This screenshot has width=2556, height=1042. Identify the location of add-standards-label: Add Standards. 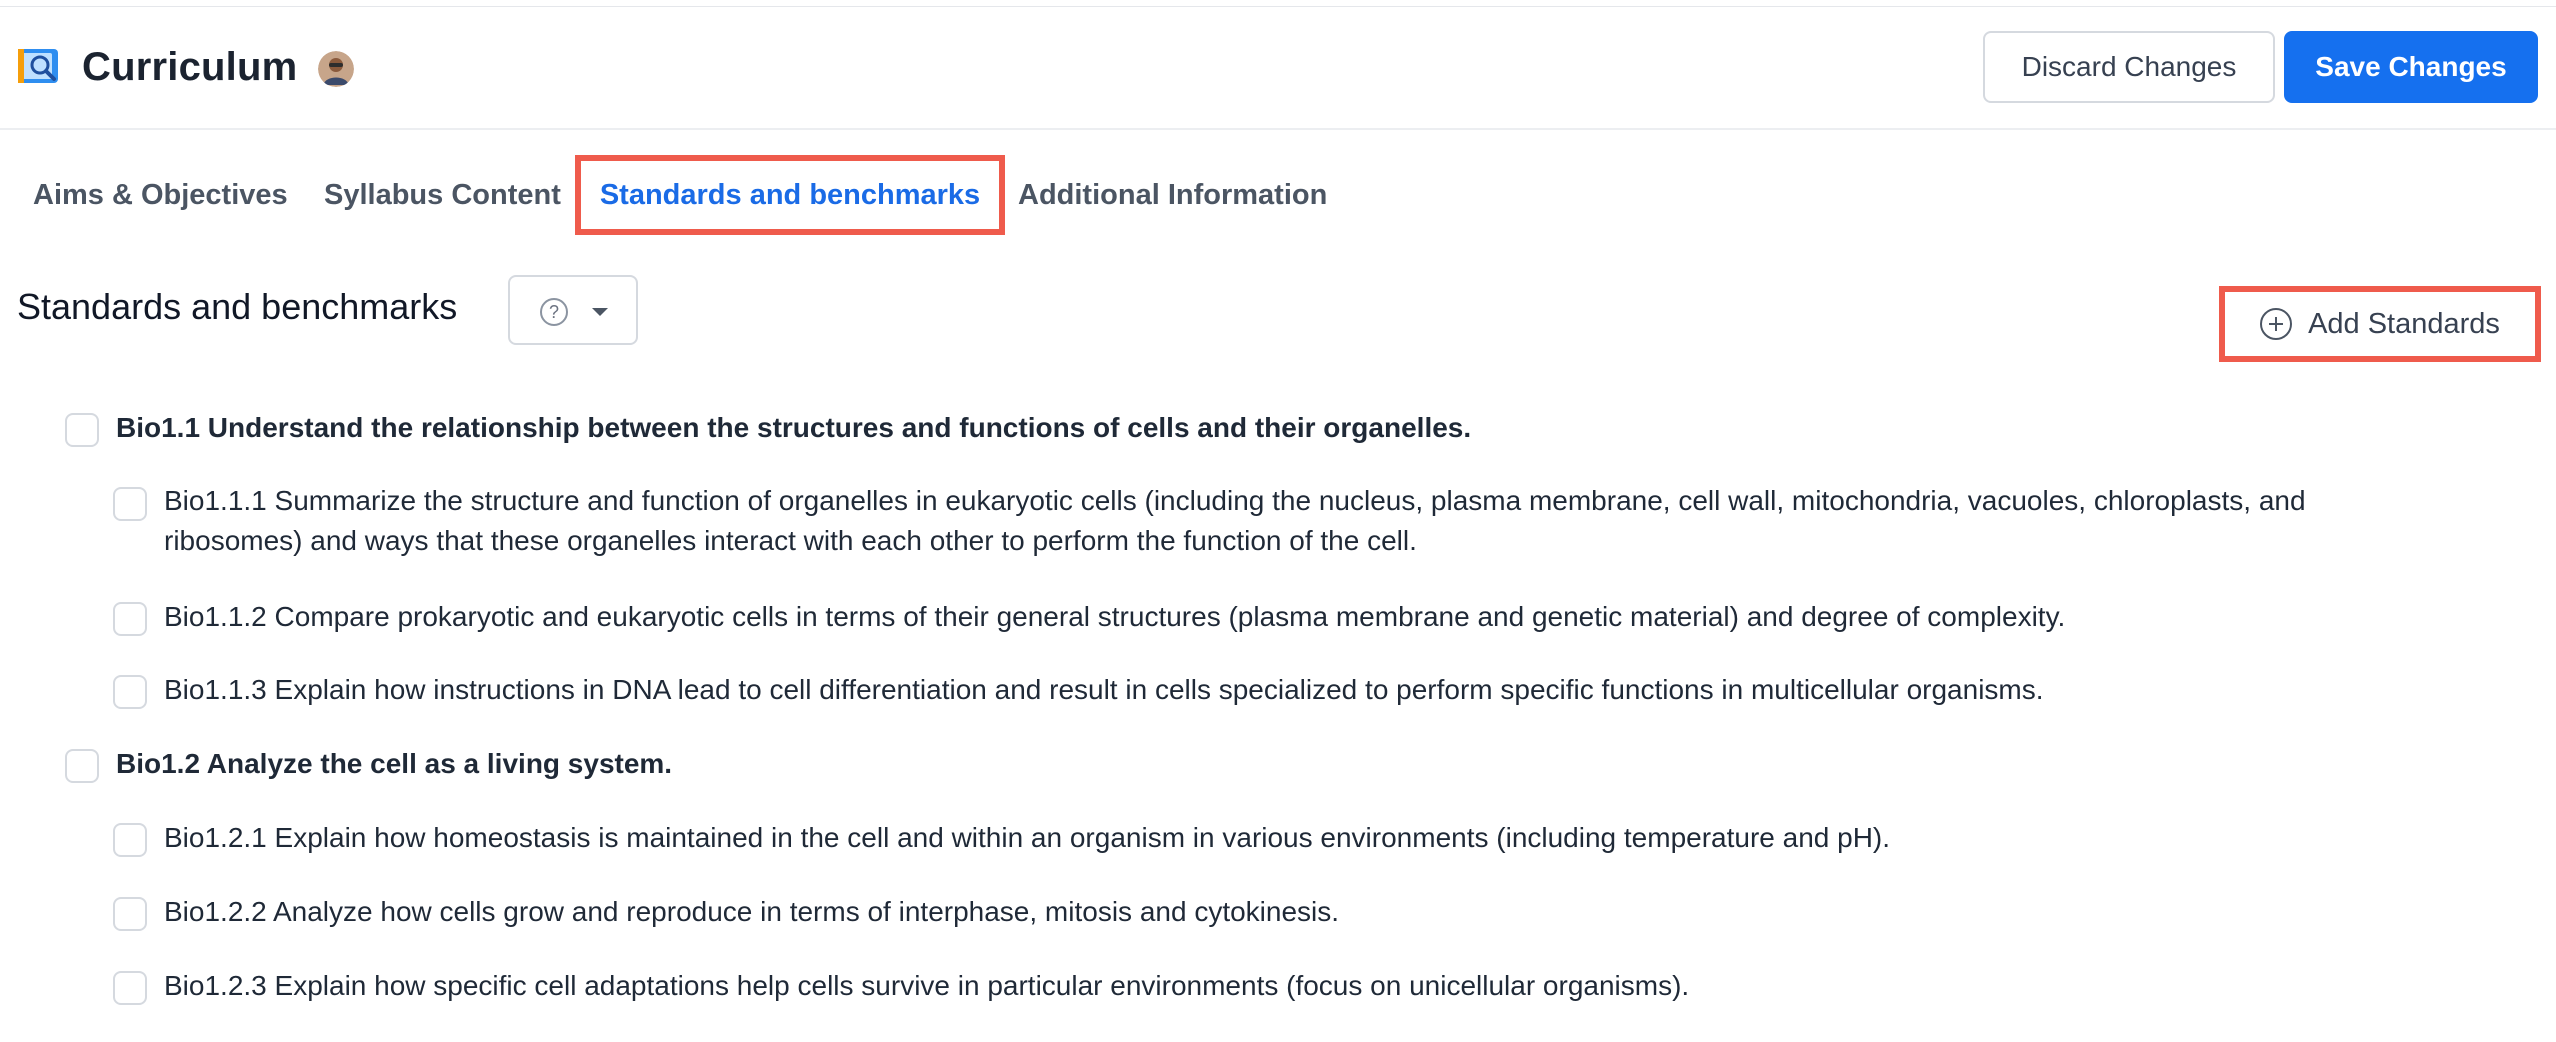
(2404, 323).